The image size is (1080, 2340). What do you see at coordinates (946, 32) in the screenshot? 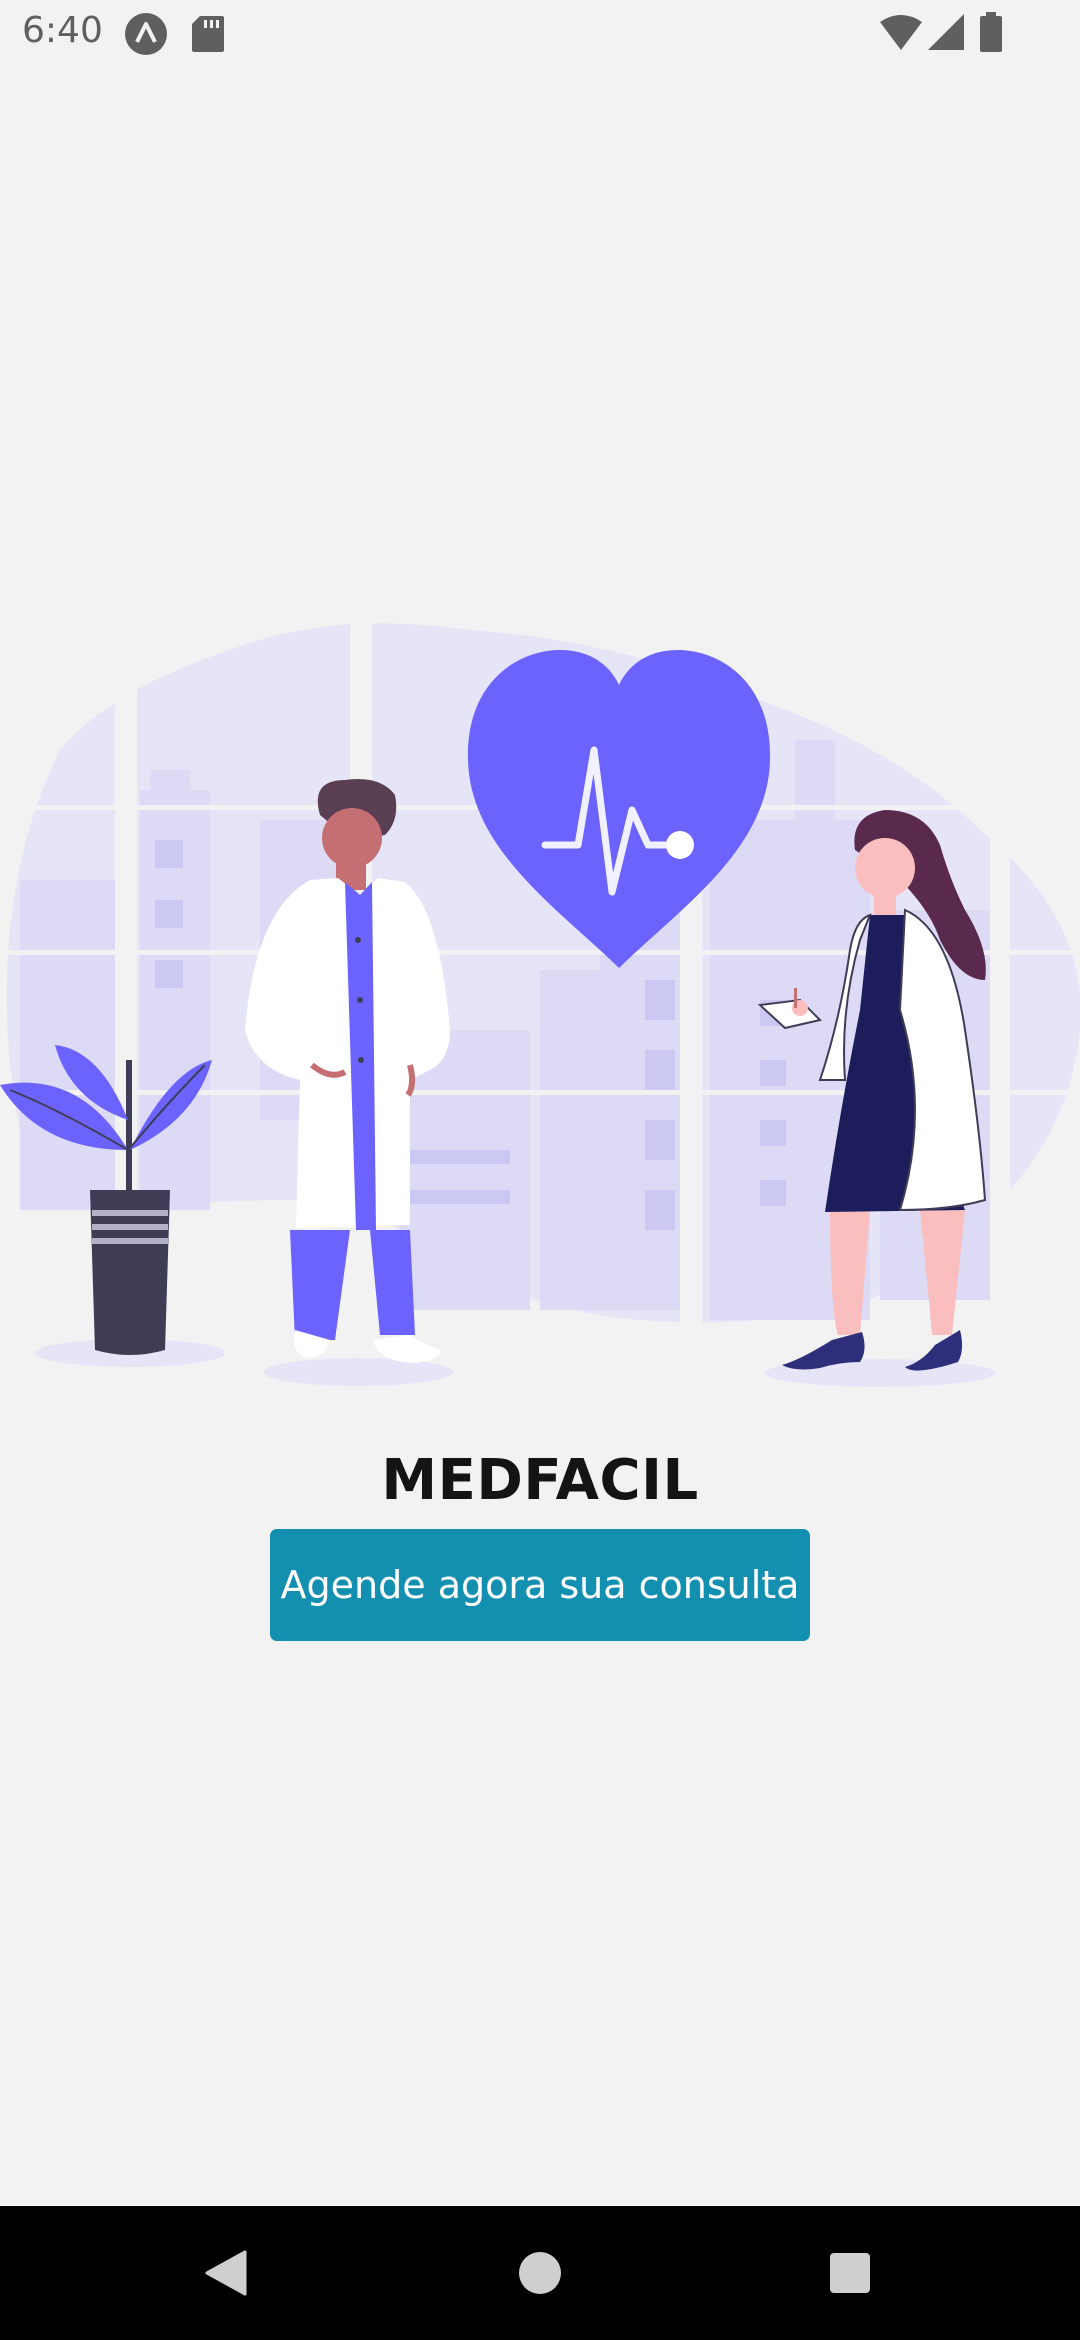
I see `cell-signal-icon` at bounding box center [946, 32].